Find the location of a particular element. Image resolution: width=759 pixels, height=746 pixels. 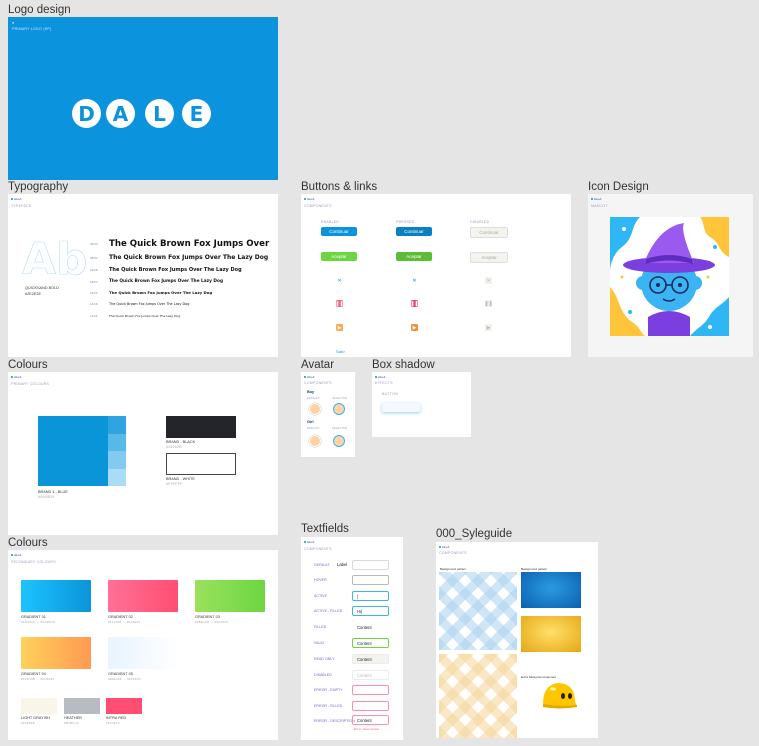

icon-design-header: ALLA is located at coordinates (596, 199).